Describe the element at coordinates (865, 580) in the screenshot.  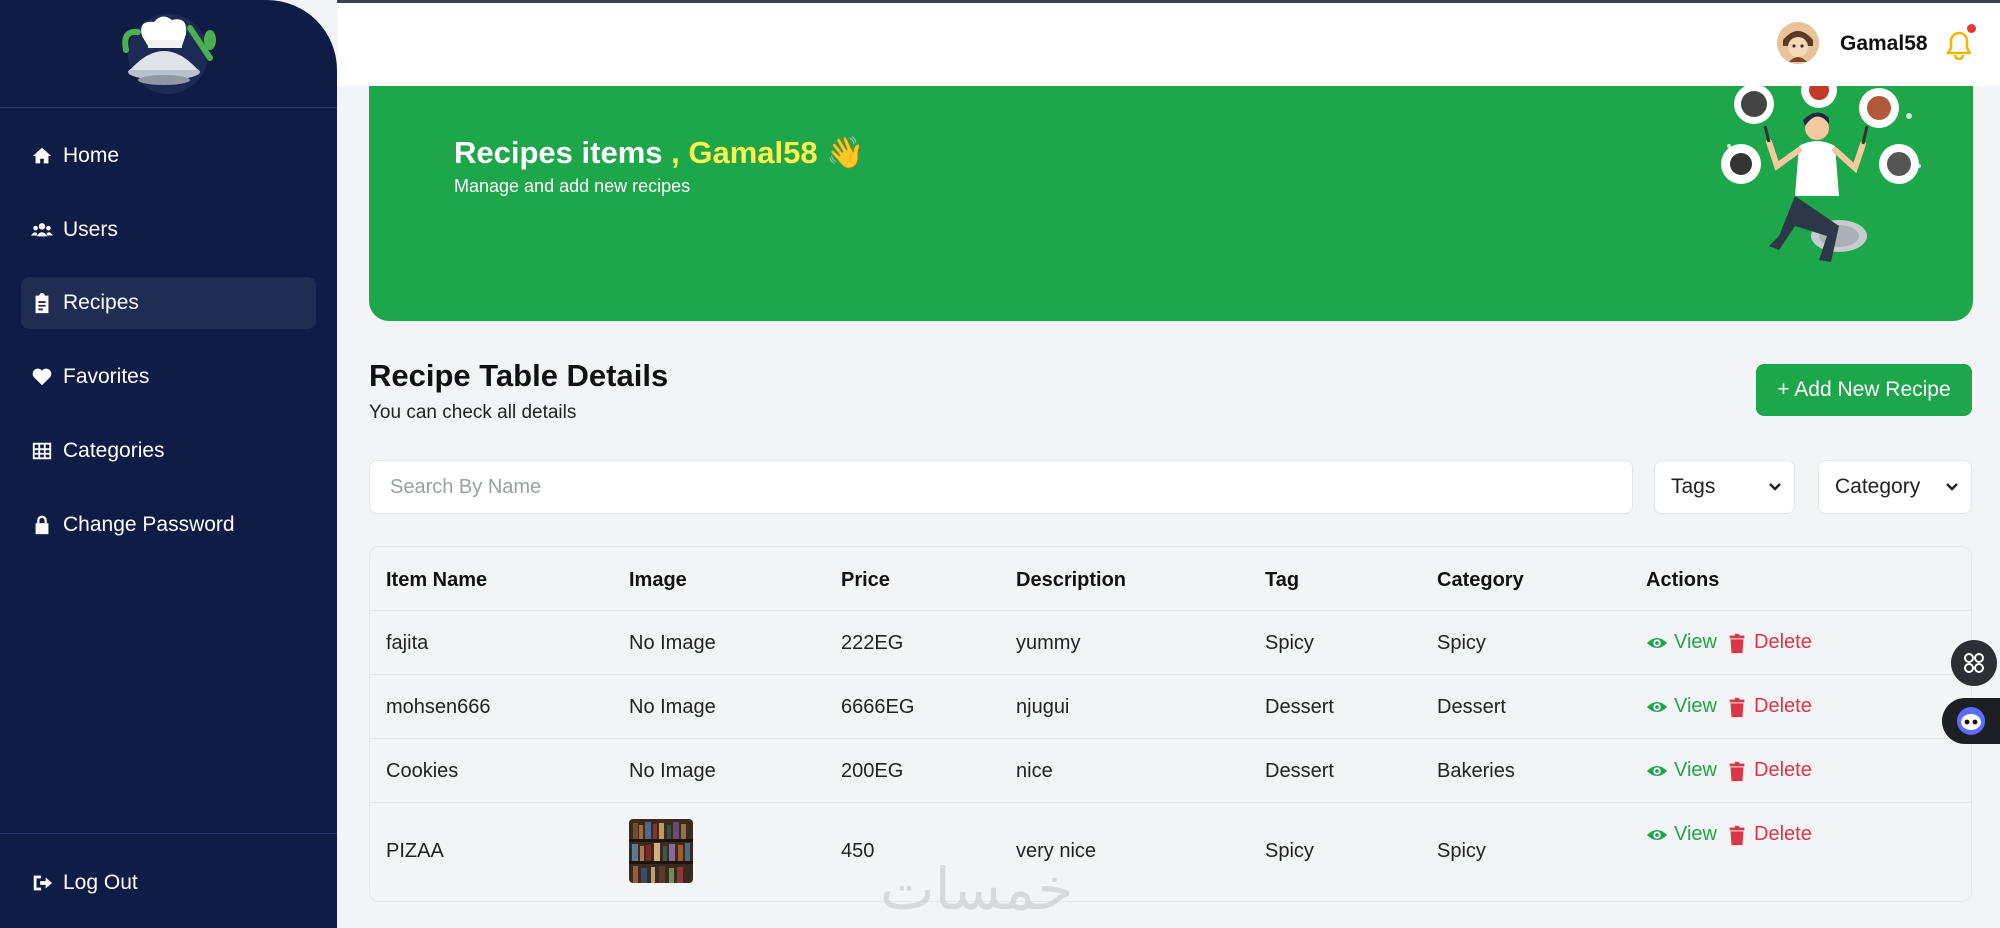
I see `column-header: Price` at that location.